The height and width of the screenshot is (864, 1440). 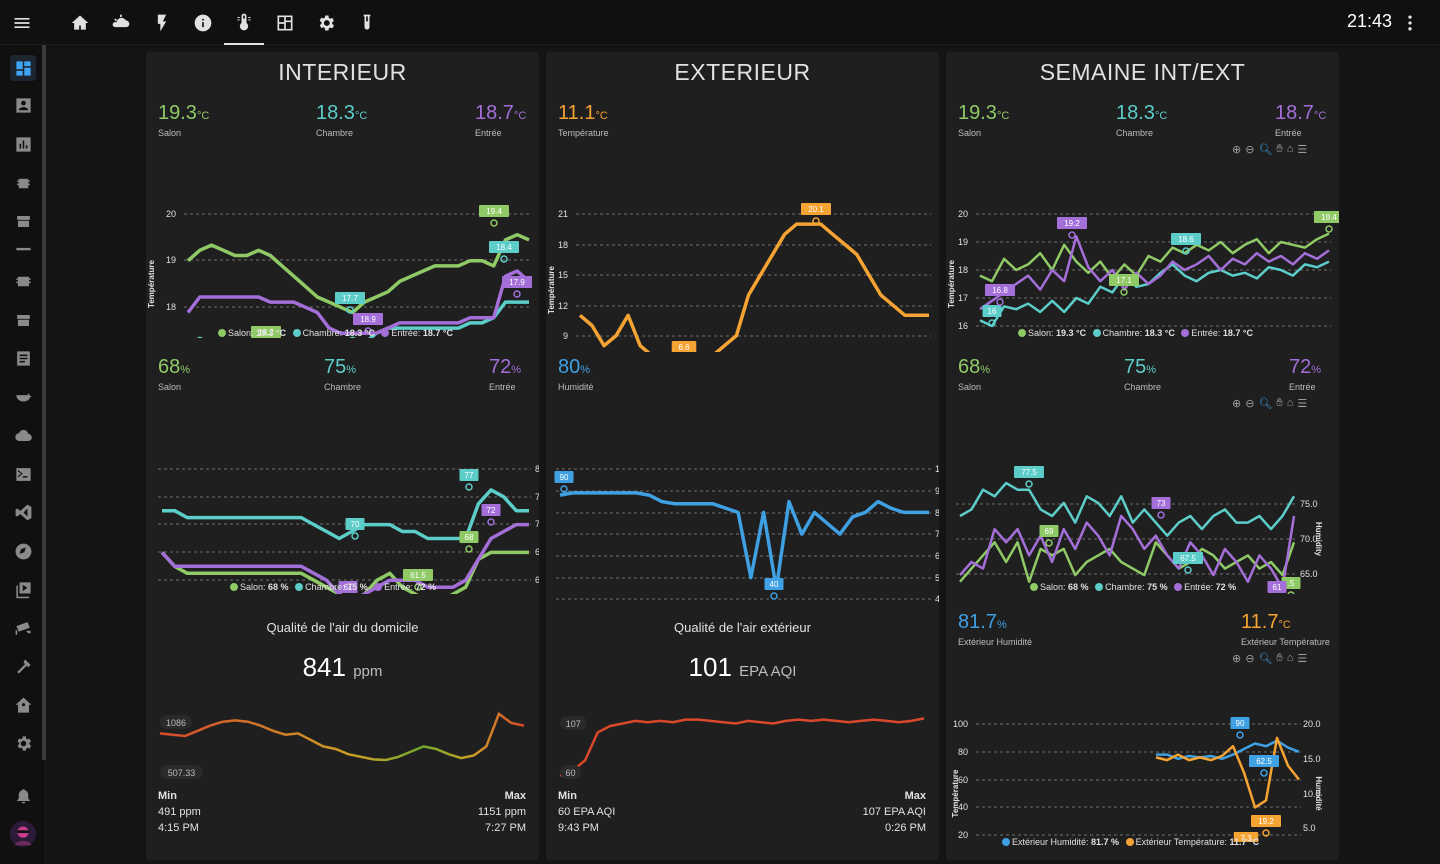 I want to click on log-icon, so click(x=23, y=358).